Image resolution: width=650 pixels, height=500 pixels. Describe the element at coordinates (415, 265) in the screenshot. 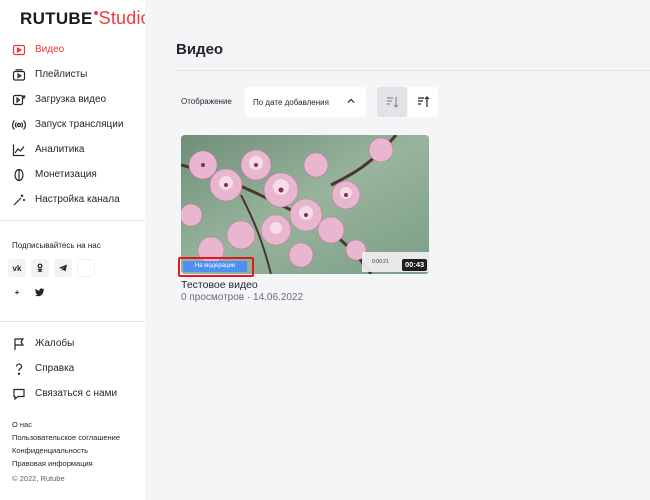

I see `duration-badge: 00:43` at that location.